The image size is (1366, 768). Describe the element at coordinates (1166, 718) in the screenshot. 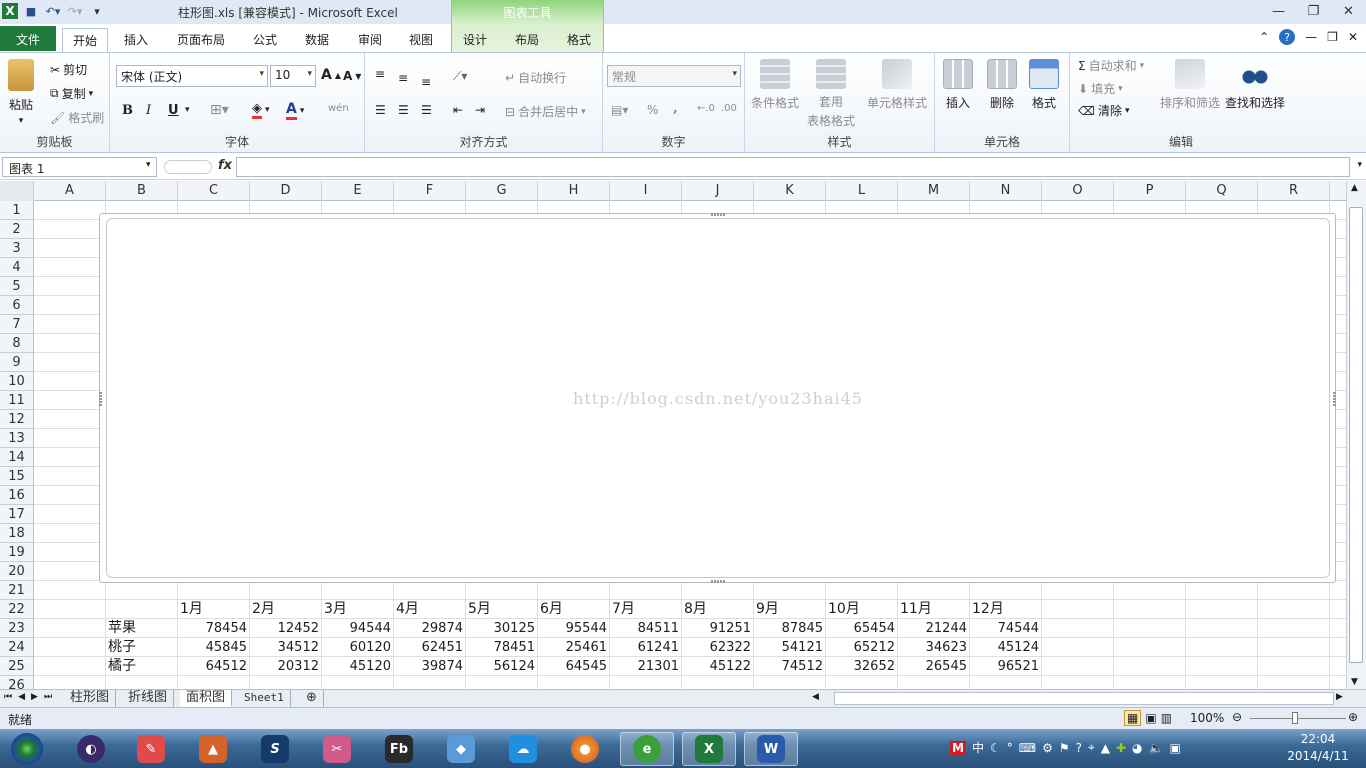

I see `page-break-view-icon: ▥` at that location.